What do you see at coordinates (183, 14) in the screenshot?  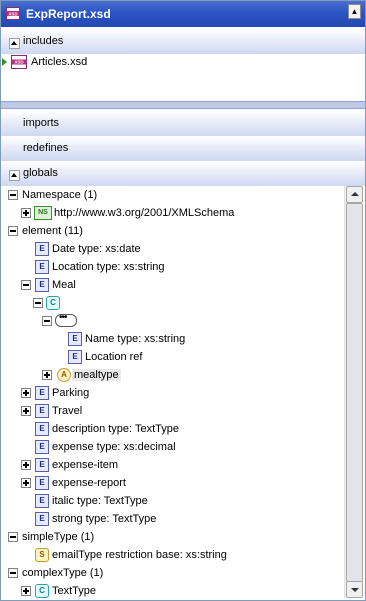 I see `title-bar: XSD ExpReport.xsd ▲` at bounding box center [183, 14].